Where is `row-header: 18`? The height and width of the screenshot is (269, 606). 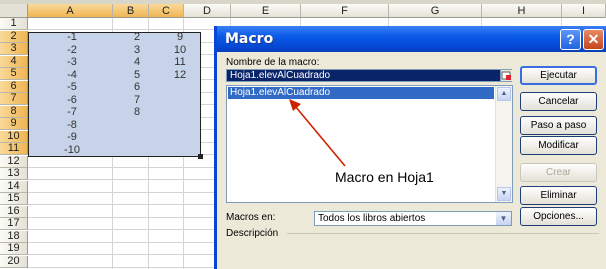 row-header: 18 is located at coordinates (14, 236).